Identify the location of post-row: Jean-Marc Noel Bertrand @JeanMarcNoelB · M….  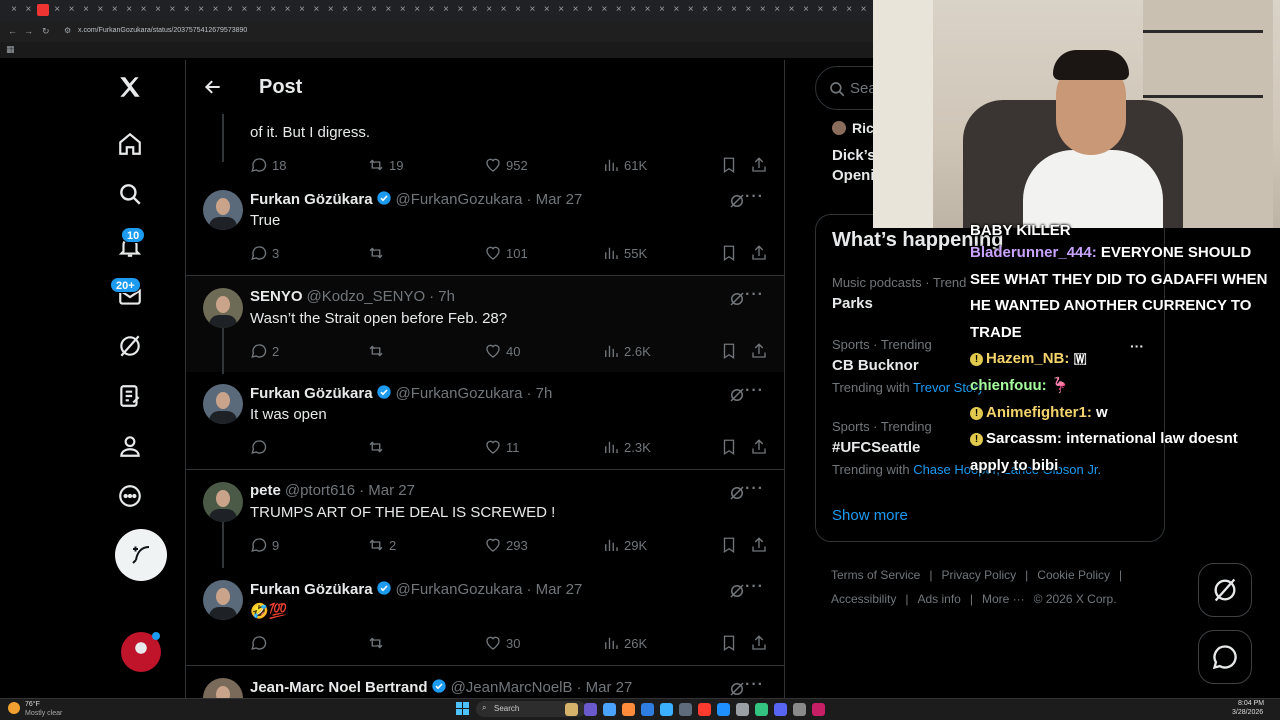
(485, 683).